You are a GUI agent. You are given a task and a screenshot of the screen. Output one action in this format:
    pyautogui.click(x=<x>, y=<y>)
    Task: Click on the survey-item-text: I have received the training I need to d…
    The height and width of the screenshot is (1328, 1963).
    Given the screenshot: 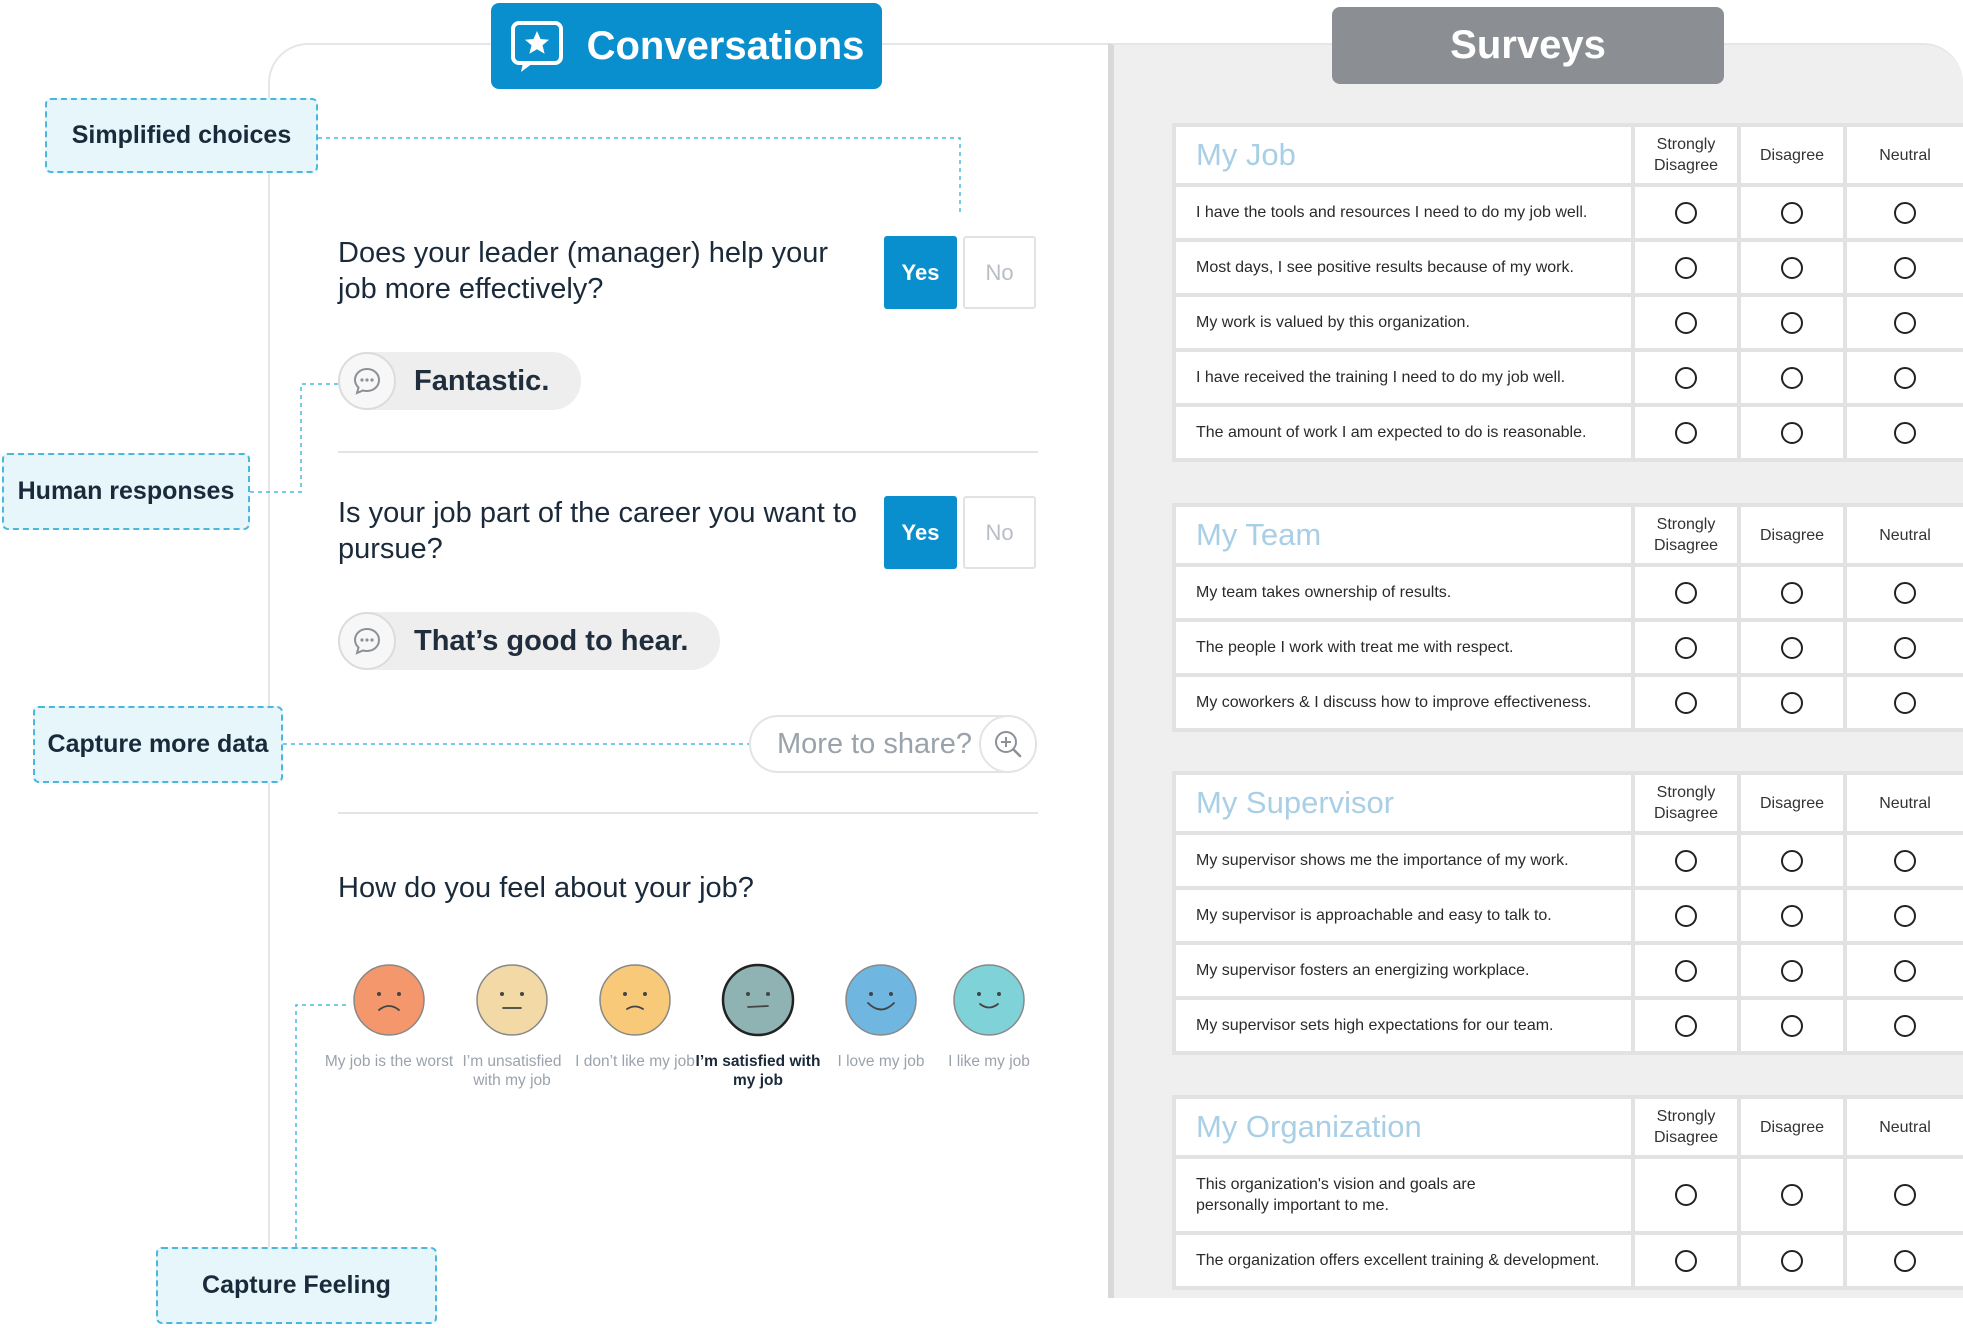 What is the action you would take?
    pyautogui.click(x=1403, y=377)
    